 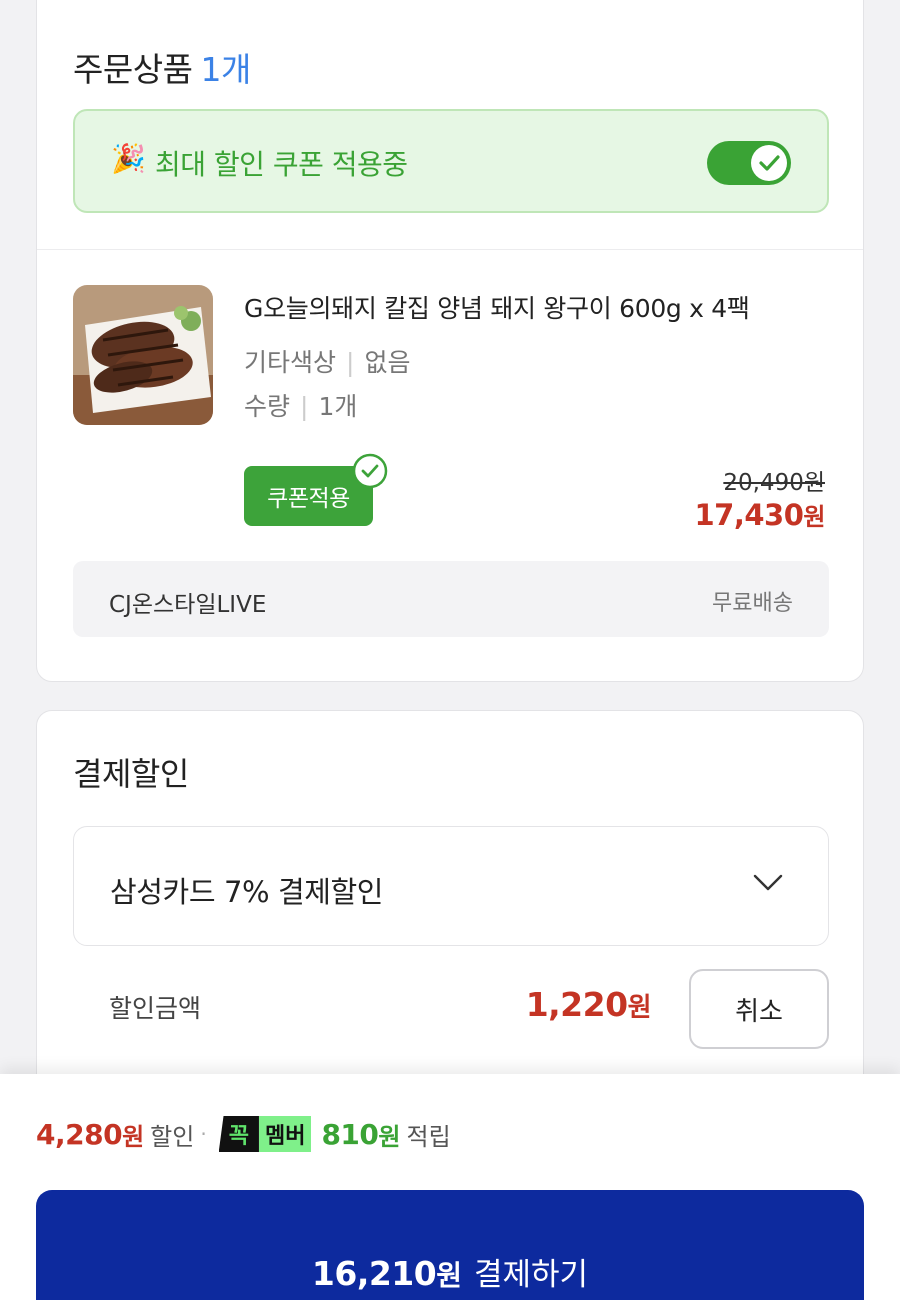 I want to click on max-coupon-text: 최대 할인 쿠폰 적용중, so click(x=281, y=164).